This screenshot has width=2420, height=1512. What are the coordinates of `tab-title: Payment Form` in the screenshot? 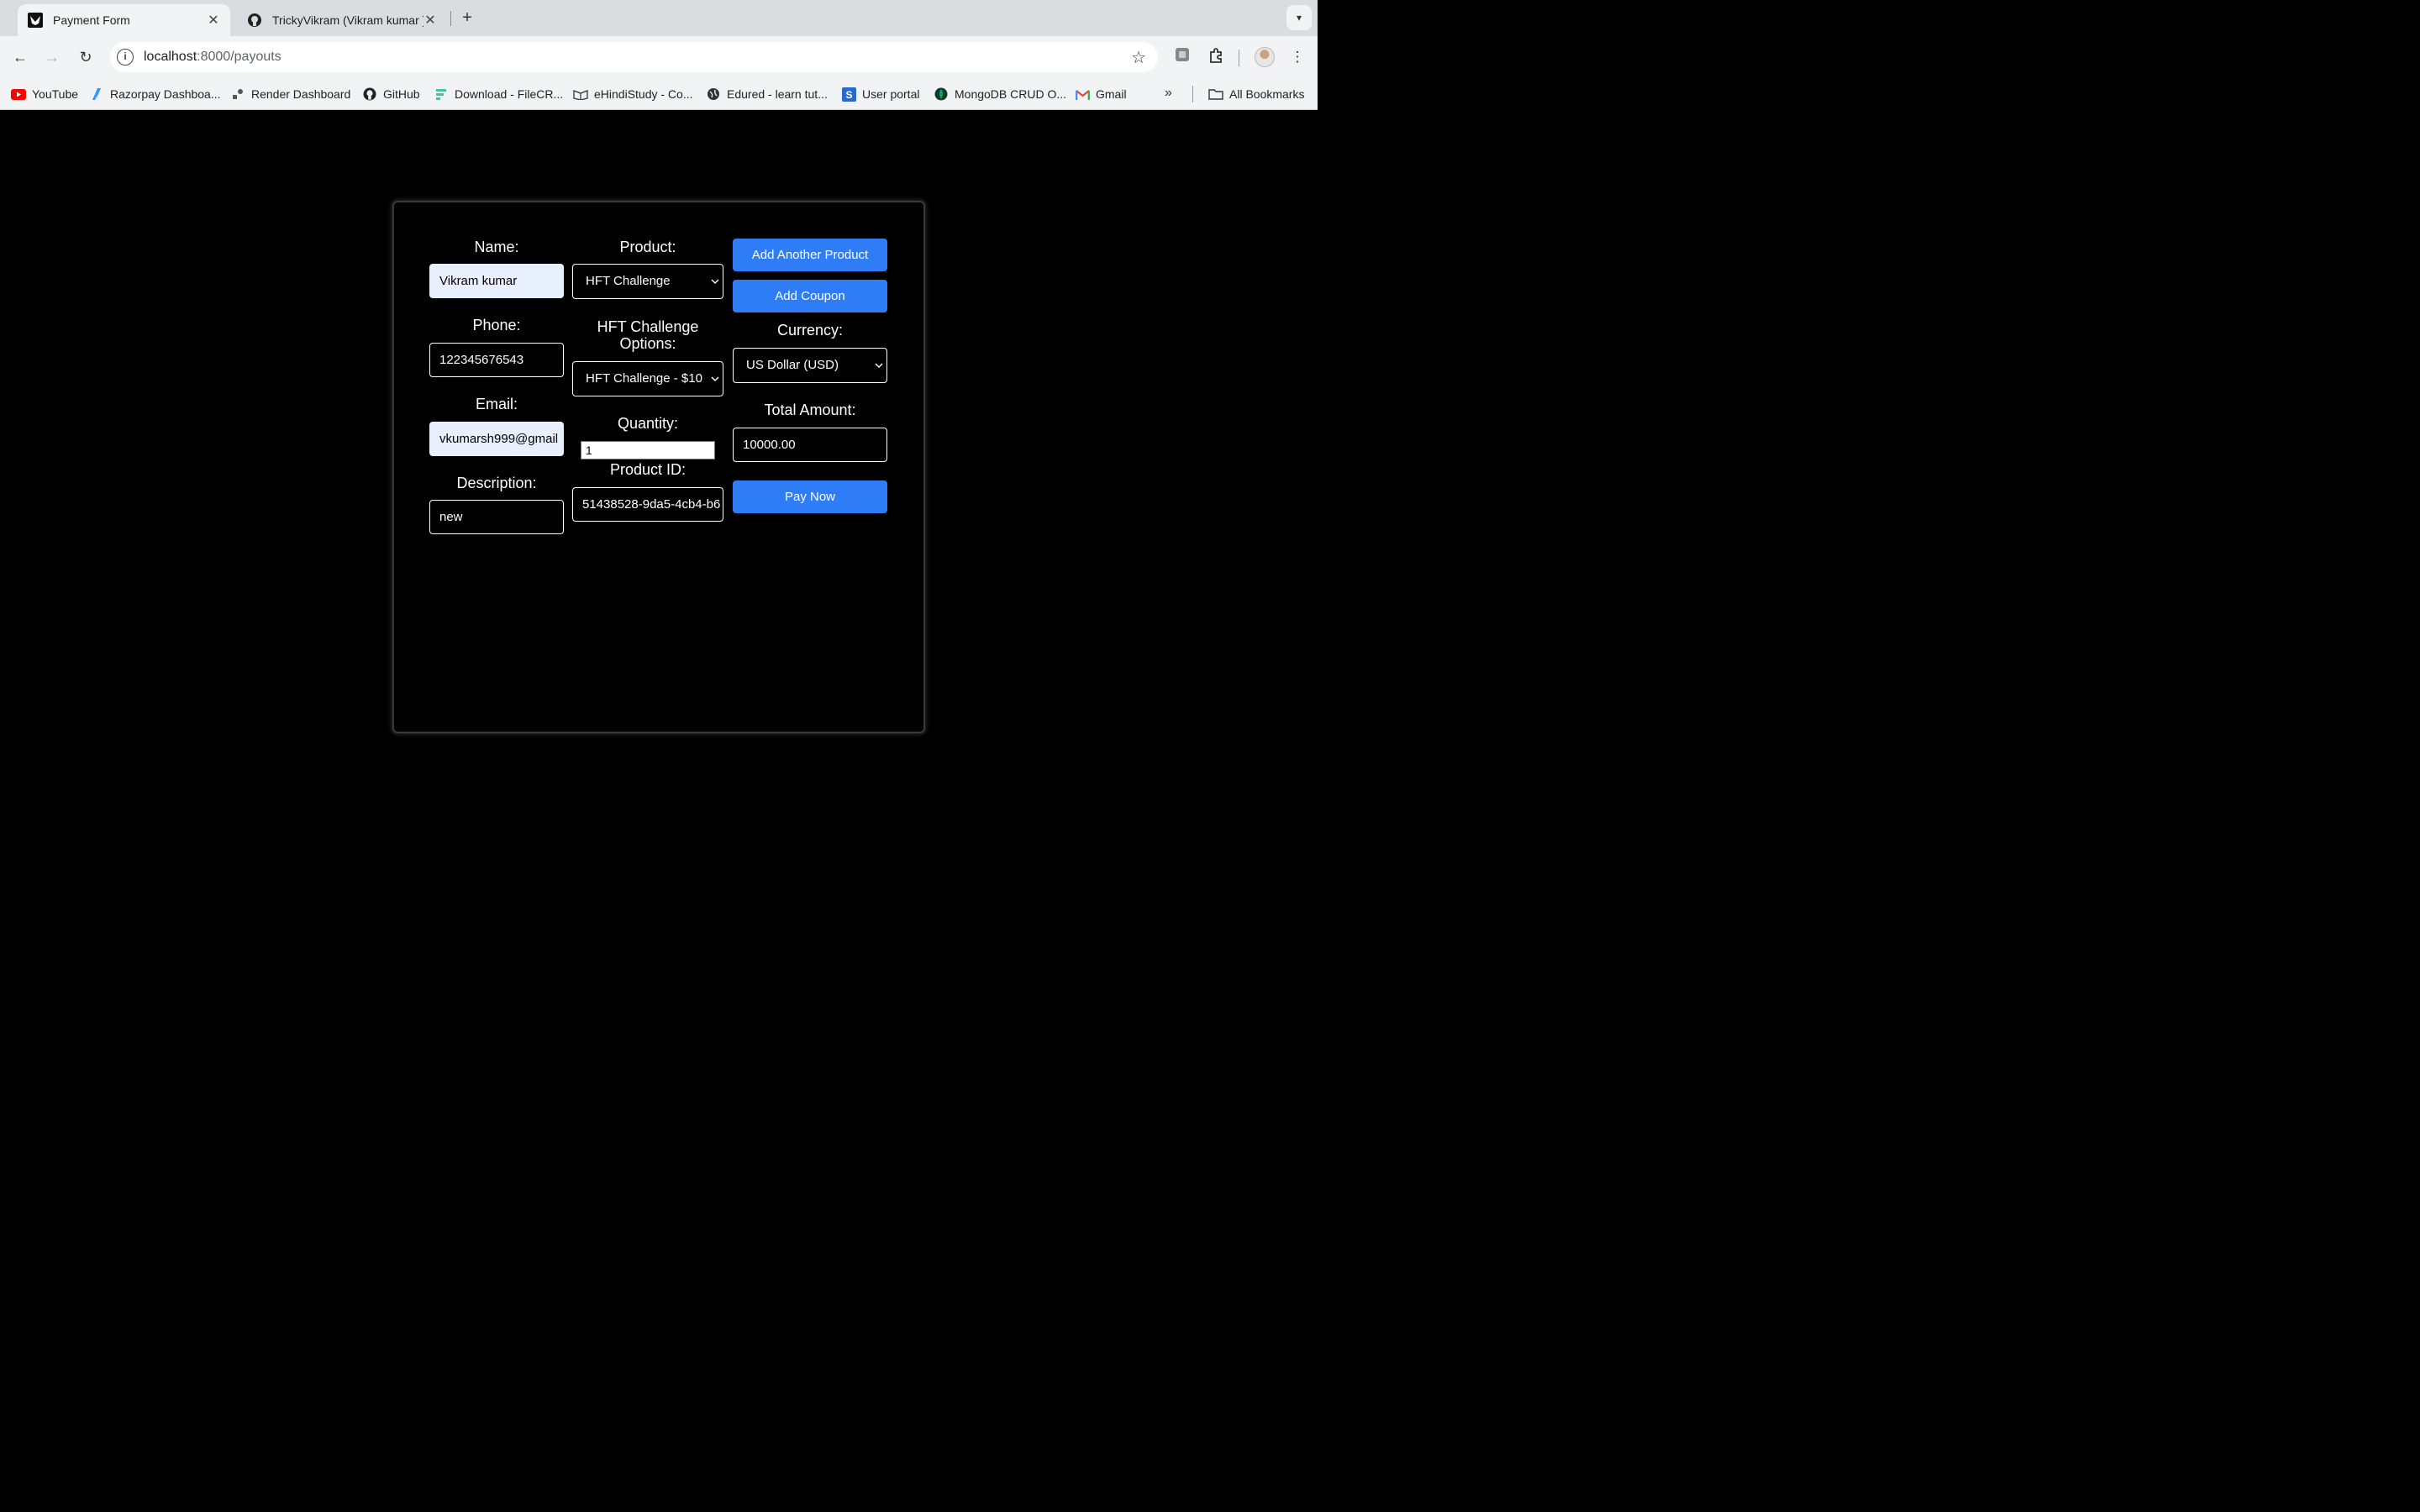 It's located at (92, 20).